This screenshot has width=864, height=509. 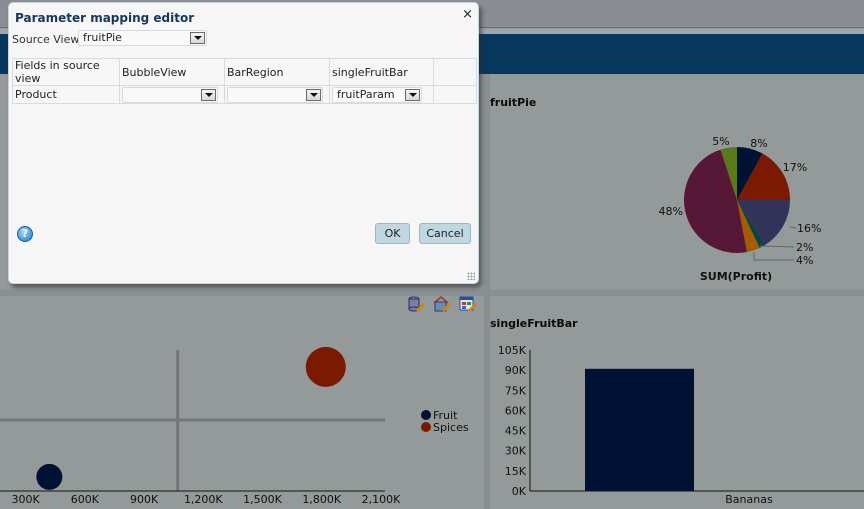 What do you see at coordinates (46, 39) in the screenshot?
I see `source-view-label: Source View` at bounding box center [46, 39].